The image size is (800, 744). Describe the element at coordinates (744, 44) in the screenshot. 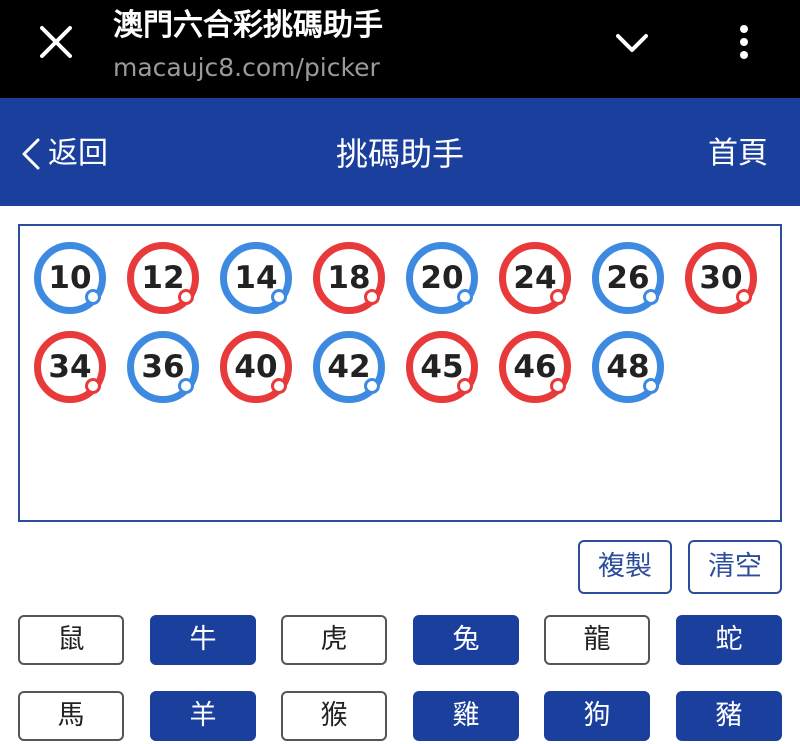

I see `more-vertical-icon` at that location.